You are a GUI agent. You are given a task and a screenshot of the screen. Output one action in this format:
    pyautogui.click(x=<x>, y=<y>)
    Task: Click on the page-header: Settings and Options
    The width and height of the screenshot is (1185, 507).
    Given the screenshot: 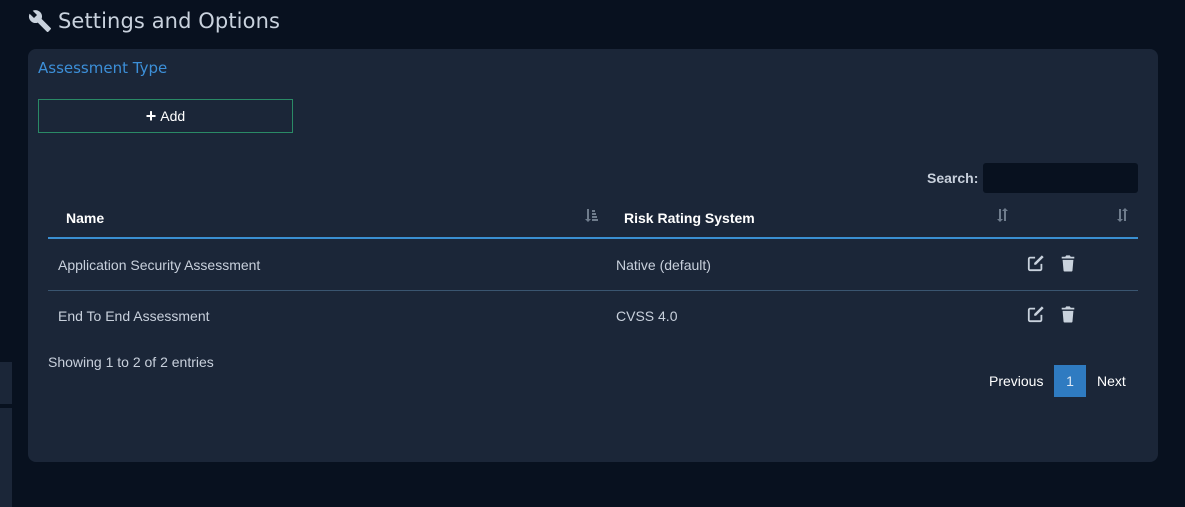 What is the action you would take?
    pyautogui.click(x=154, y=21)
    